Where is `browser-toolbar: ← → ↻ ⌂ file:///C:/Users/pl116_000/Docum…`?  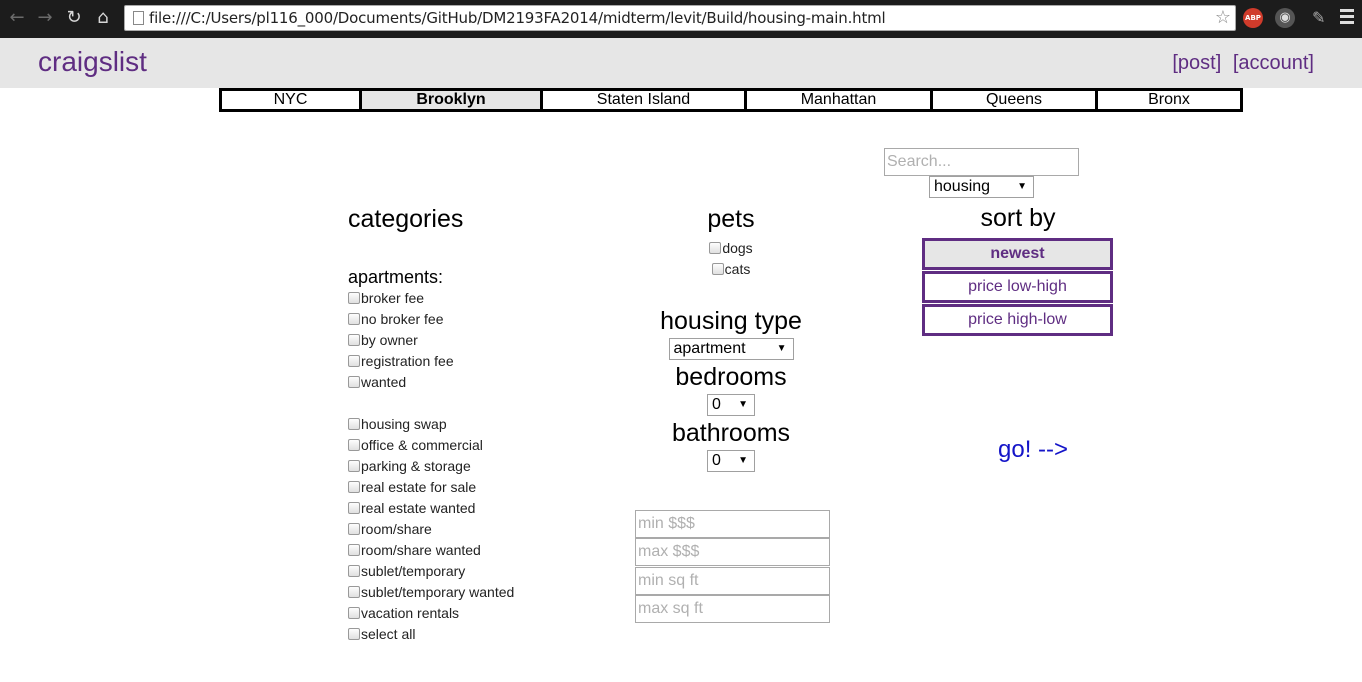
browser-toolbar: ← → ↻ ⌂ file:///C:/Users/pl116_000/Docum… is located at coordinates (681, 19).